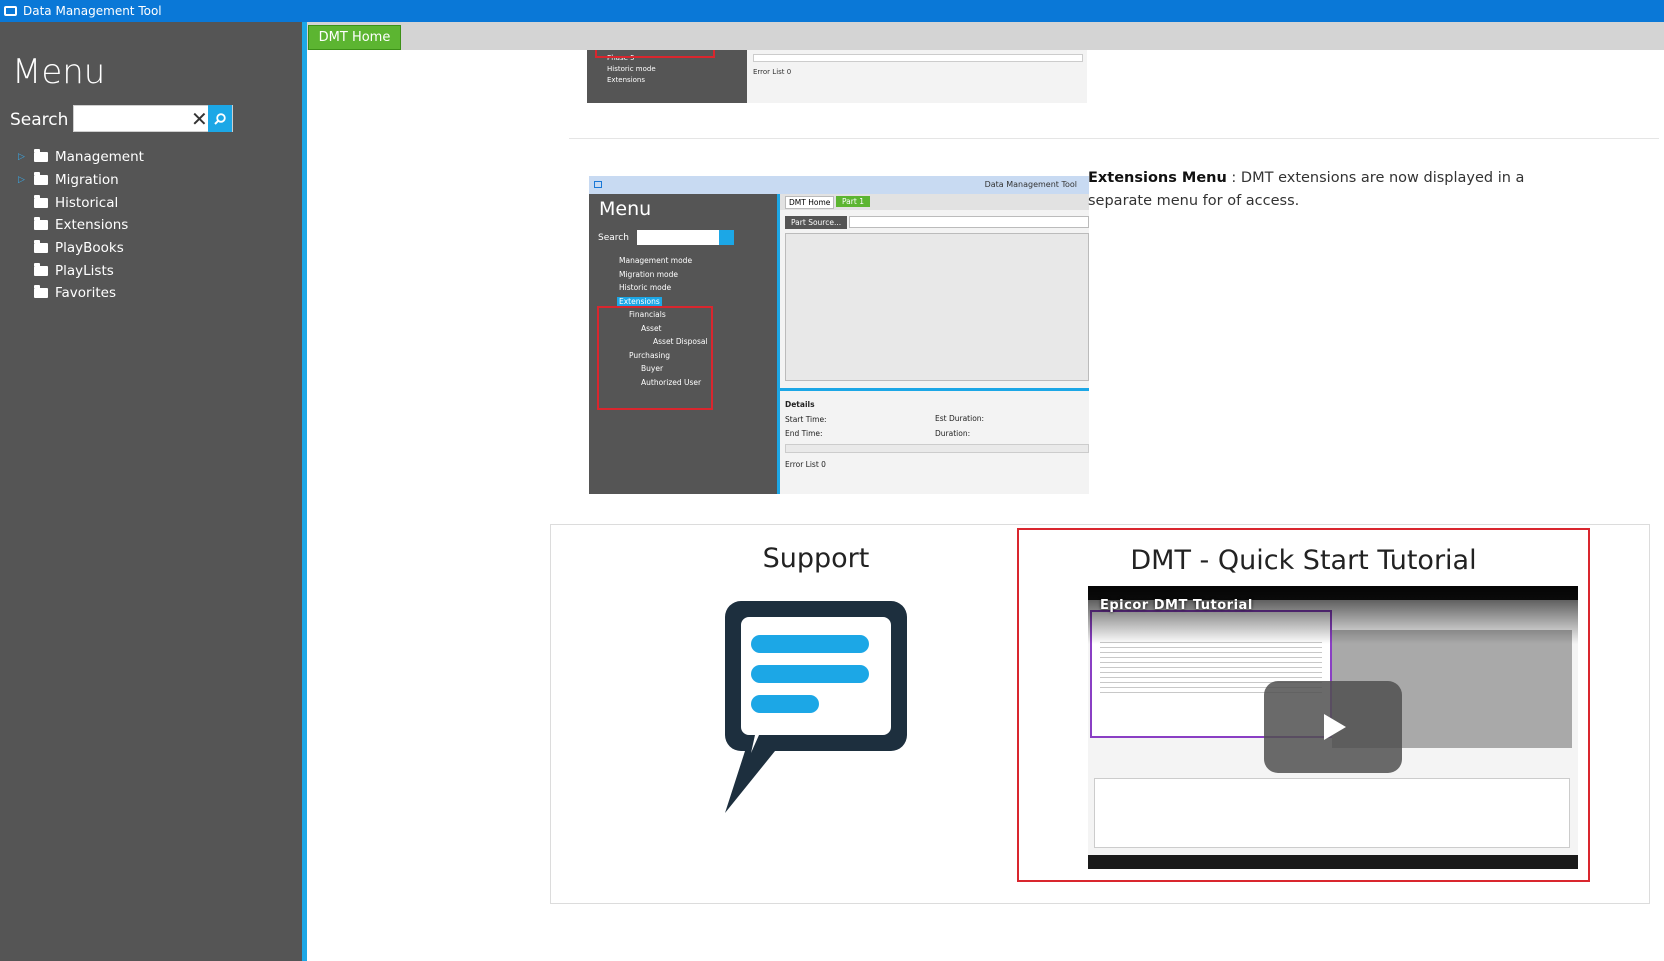 This screenshot has width=1664, height=961. I want to click on shot-search-box: ✕, so click(684, 237).